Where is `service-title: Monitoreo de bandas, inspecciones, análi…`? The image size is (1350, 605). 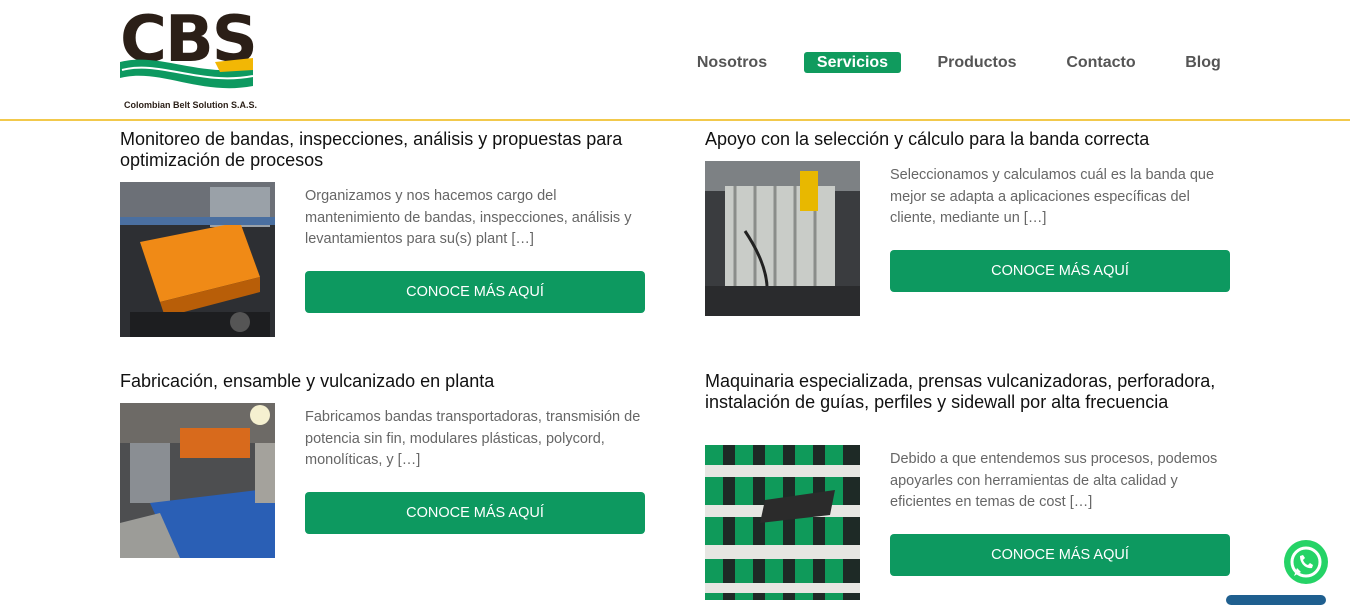 service-title: Monitoreo de bandas, inspecciones, análi… is located at coordinates (382, 150).